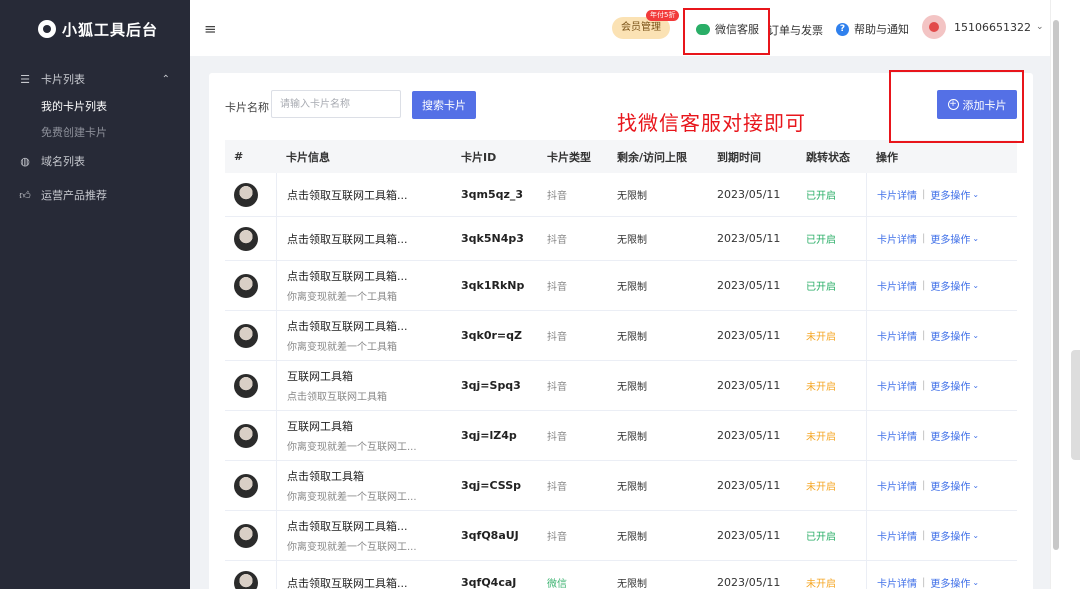 The image size is (1080, 589). I want to click on card-id: 3qj=CSSp, so click(491, 485).